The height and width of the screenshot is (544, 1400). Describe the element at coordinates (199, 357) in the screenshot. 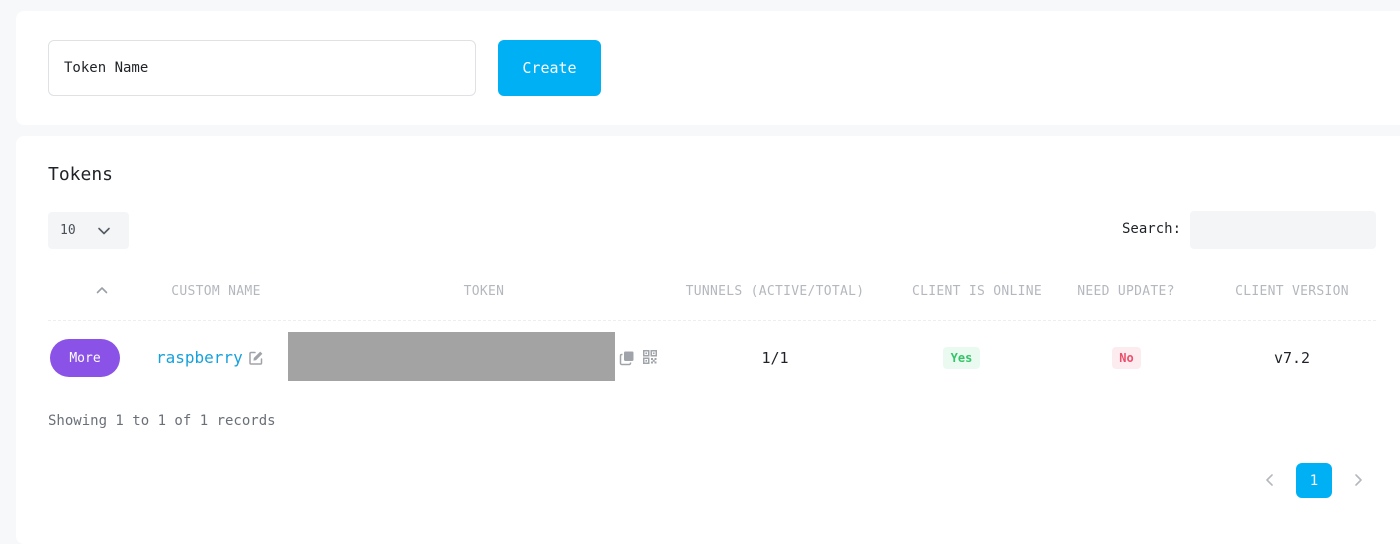

I see `custom-name-link: raspberry` at that location.